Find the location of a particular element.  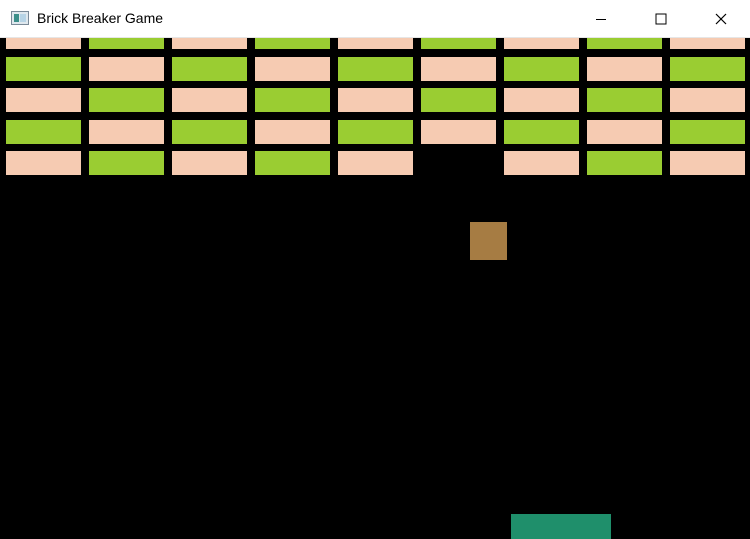

minimize-icon is located at coordinates (601, 19).